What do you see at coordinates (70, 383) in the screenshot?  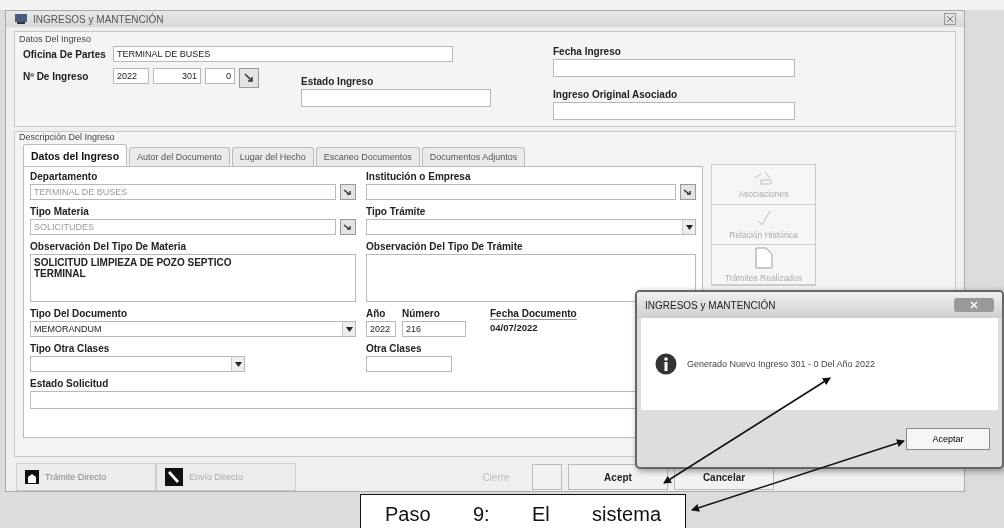 I see `field-label: Estado Solicitud` at bounding box center [70, 383].